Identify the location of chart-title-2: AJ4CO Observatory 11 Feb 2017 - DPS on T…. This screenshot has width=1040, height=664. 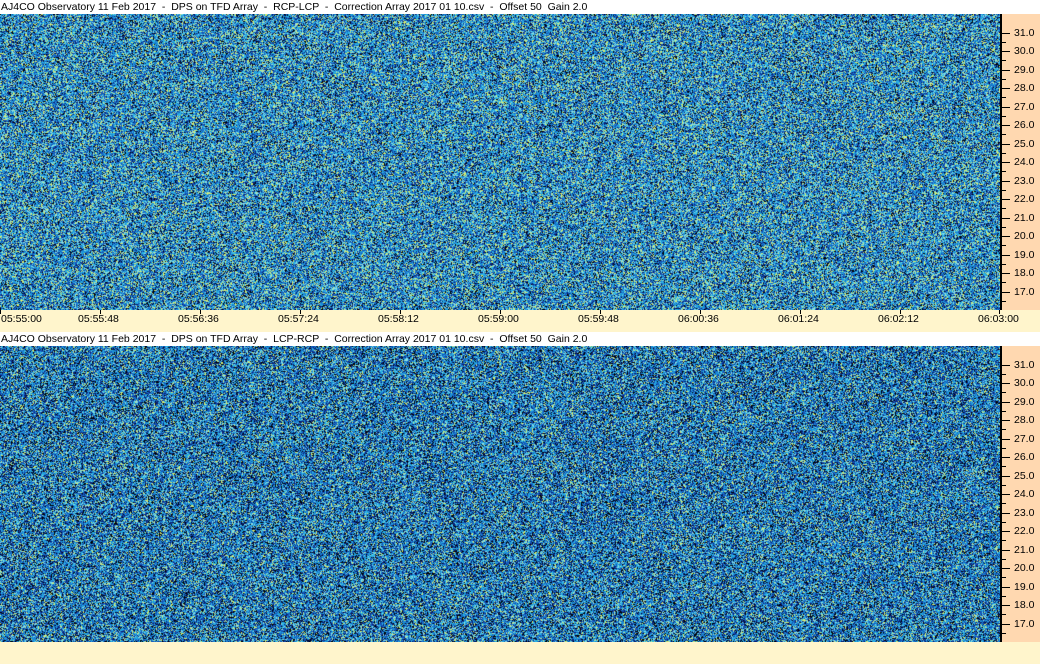
(520, 339).